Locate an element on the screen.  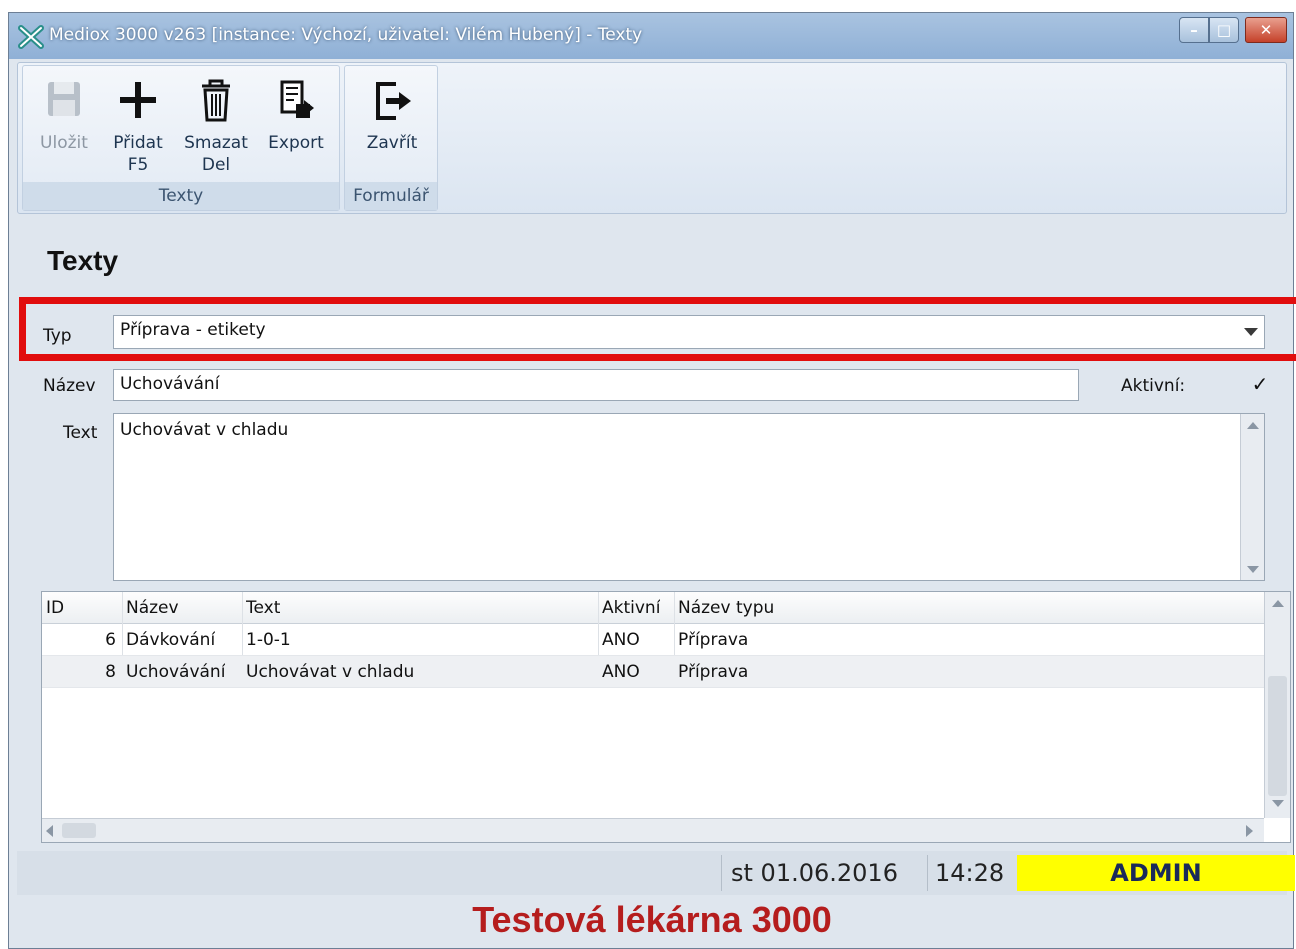
nazev-label: Název is located at coordinates (69, 386).